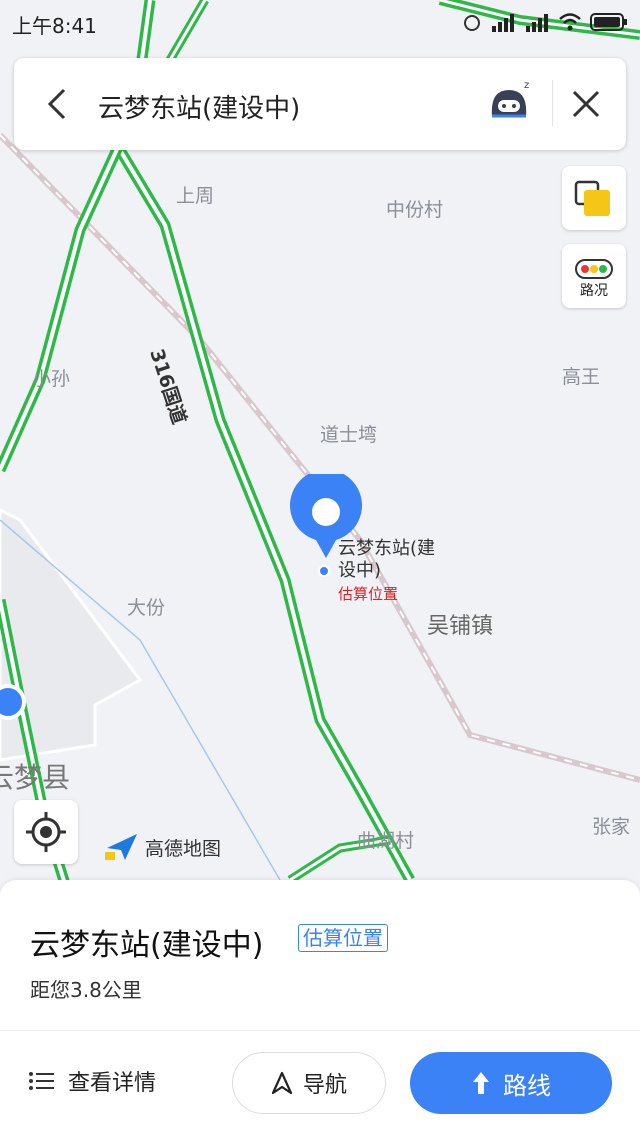 The width and height of the screenshot is (640, 1137). I want to click on battery-icon, so click(608, 22).